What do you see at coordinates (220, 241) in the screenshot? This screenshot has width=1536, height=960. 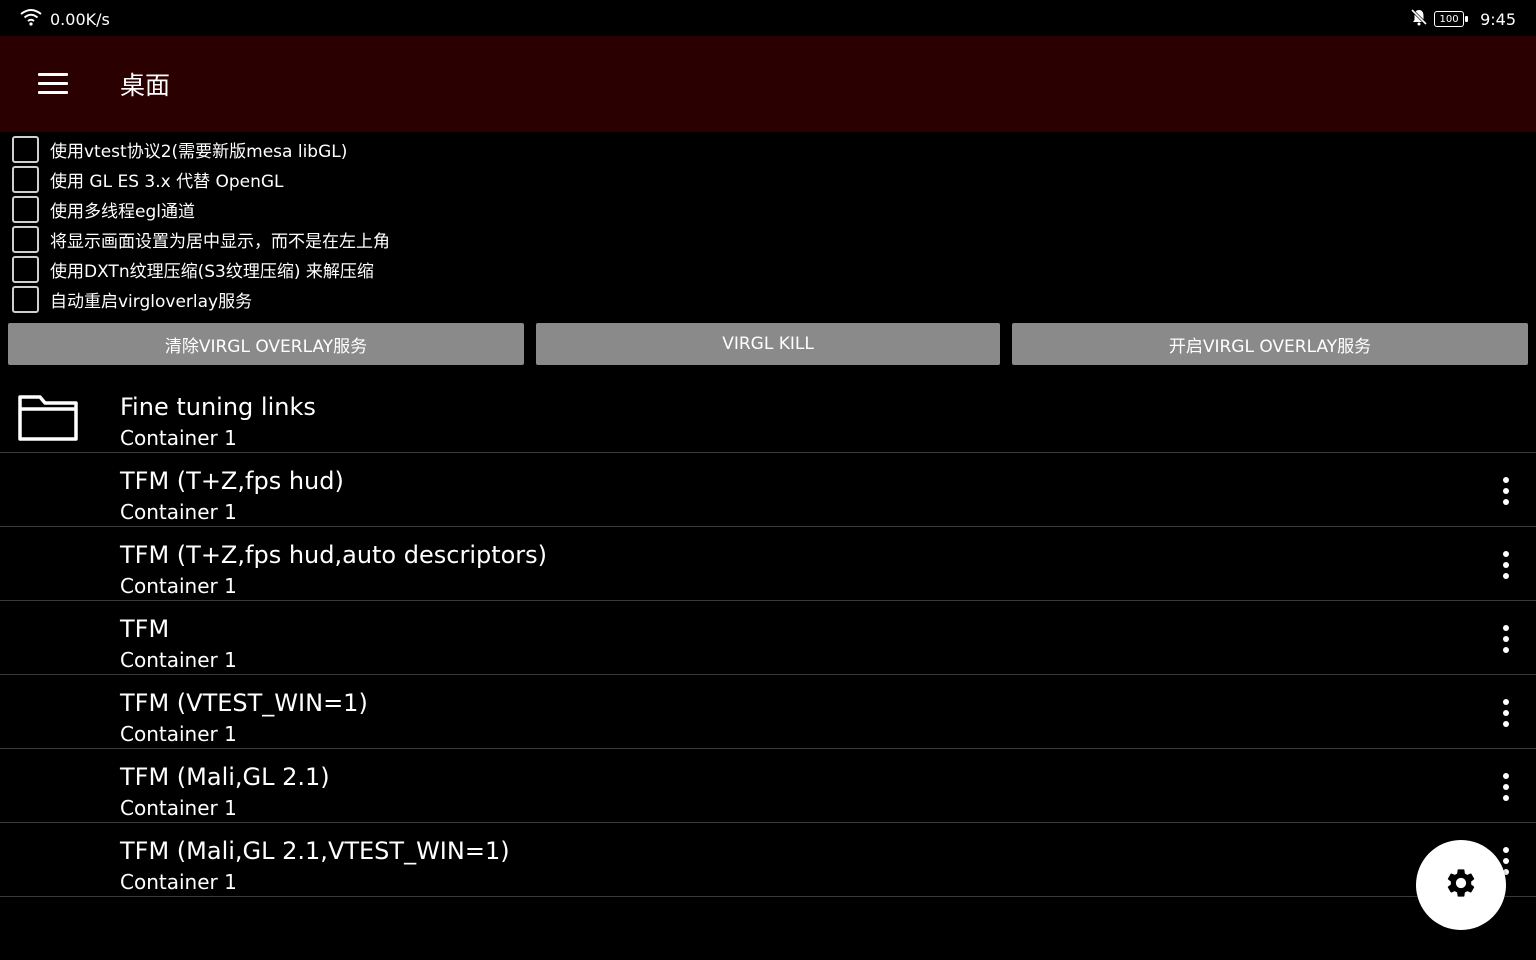 I see `option-label: 将显示画面设置为居中显示，而不是在左上角` at bounding box center [220, 241].